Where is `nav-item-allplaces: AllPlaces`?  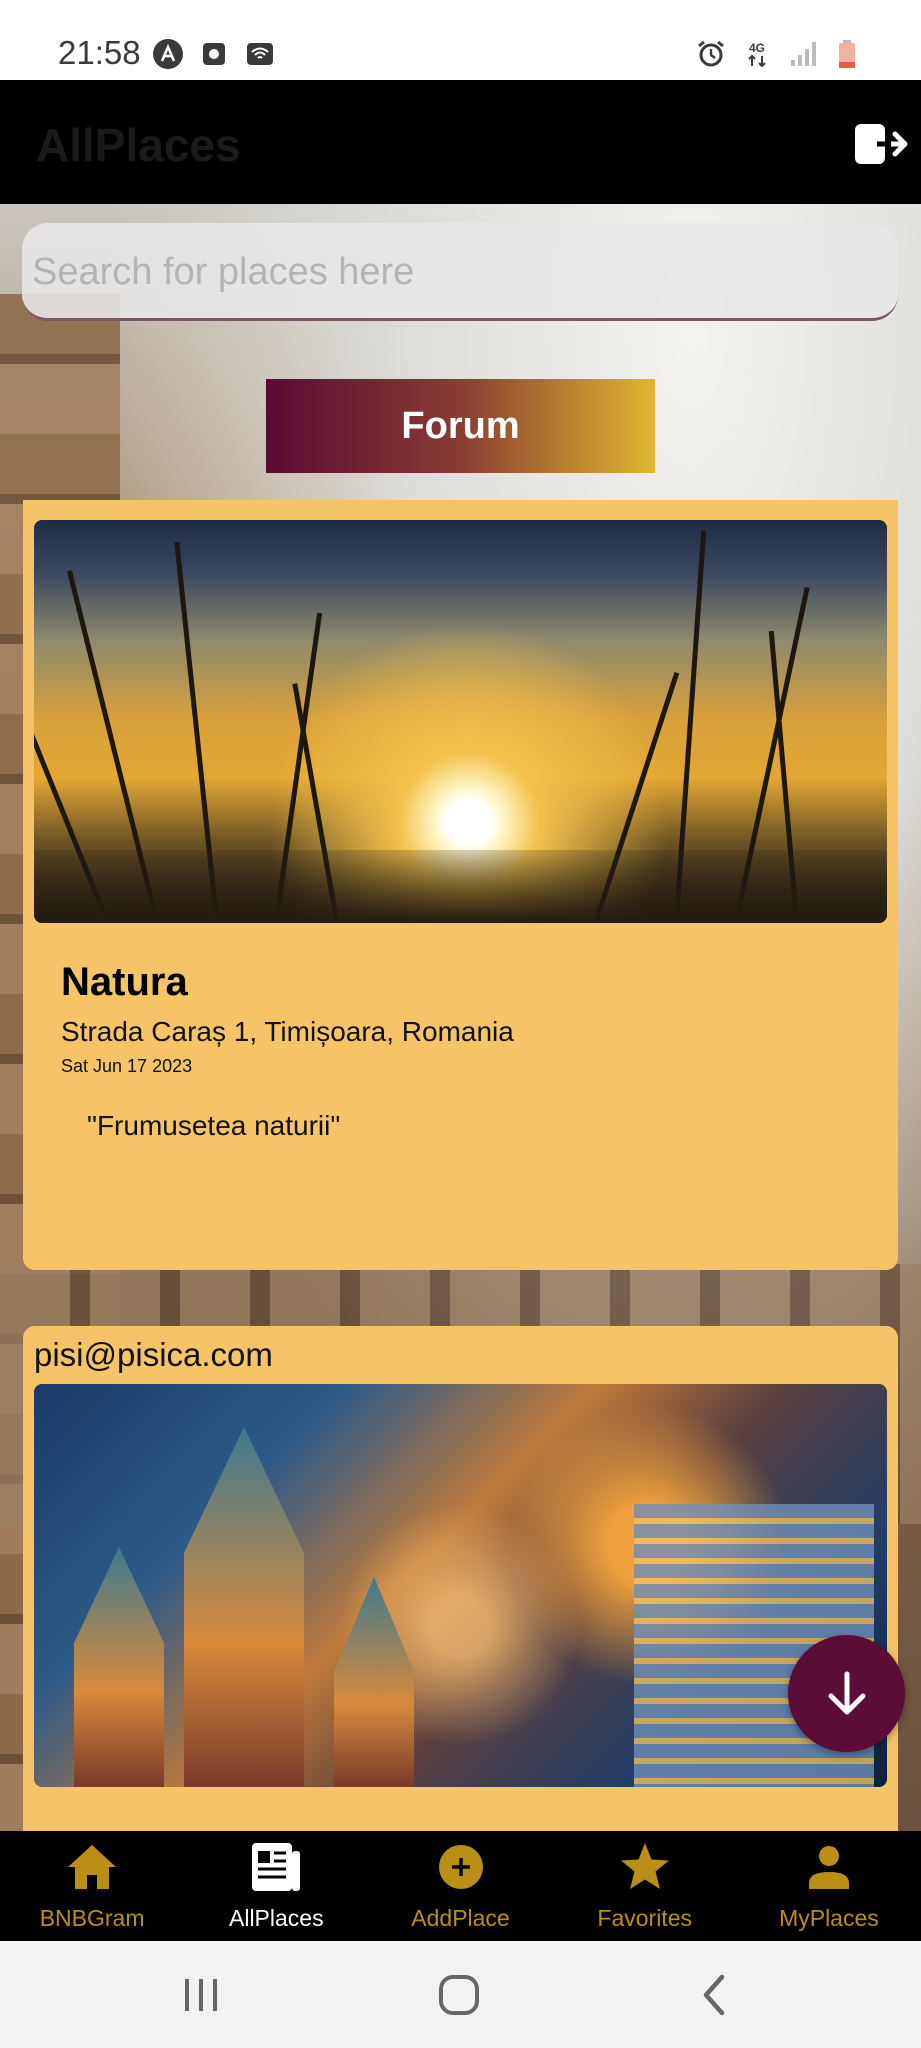
nav-item-allplaces: AllPlaces is located at coordinates (276, 1886).